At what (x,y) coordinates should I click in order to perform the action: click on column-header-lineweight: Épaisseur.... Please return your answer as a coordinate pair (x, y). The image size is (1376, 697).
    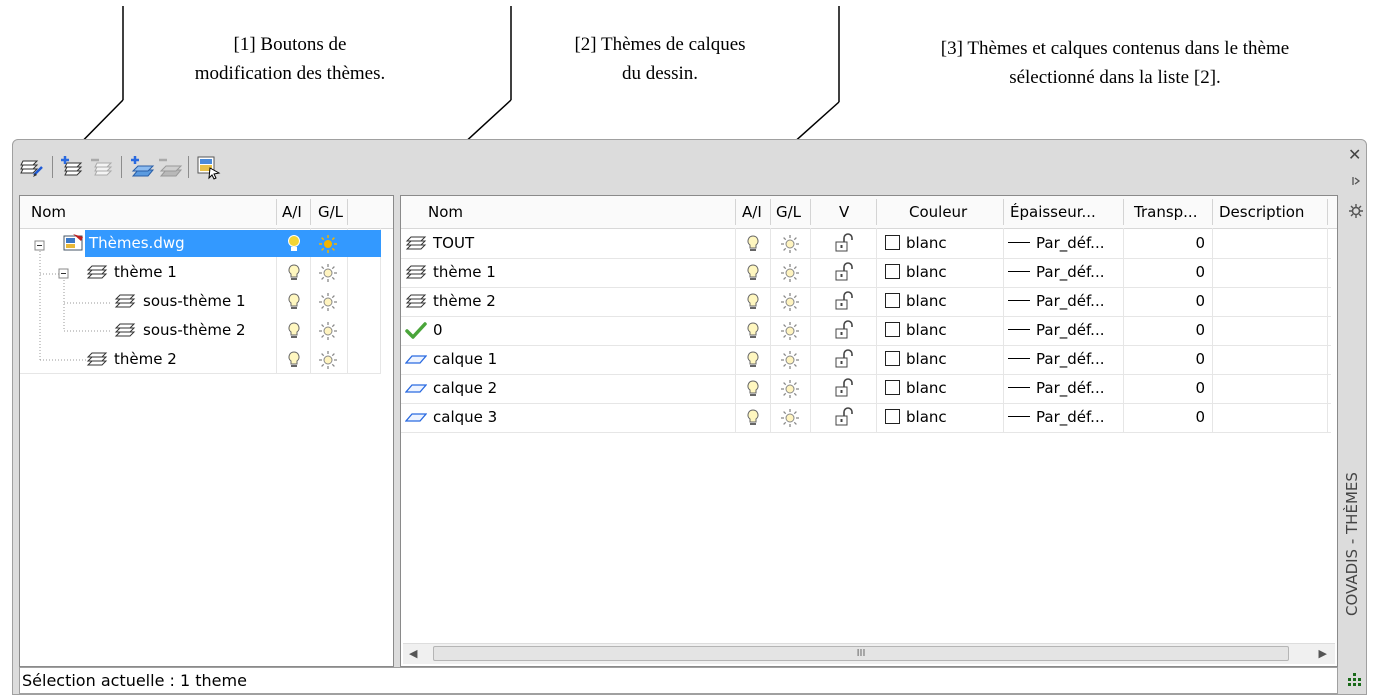
    Looking at the image, I should click on (1053, 212).